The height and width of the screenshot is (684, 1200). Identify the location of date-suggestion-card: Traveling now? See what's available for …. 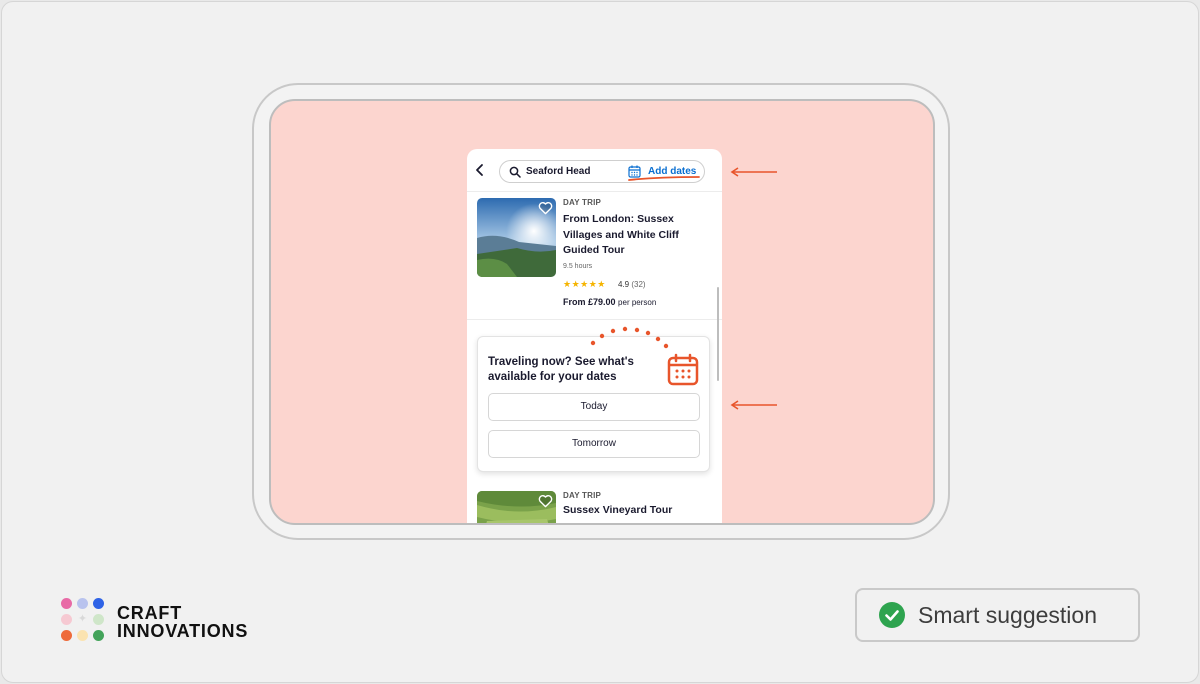
(593, 399).